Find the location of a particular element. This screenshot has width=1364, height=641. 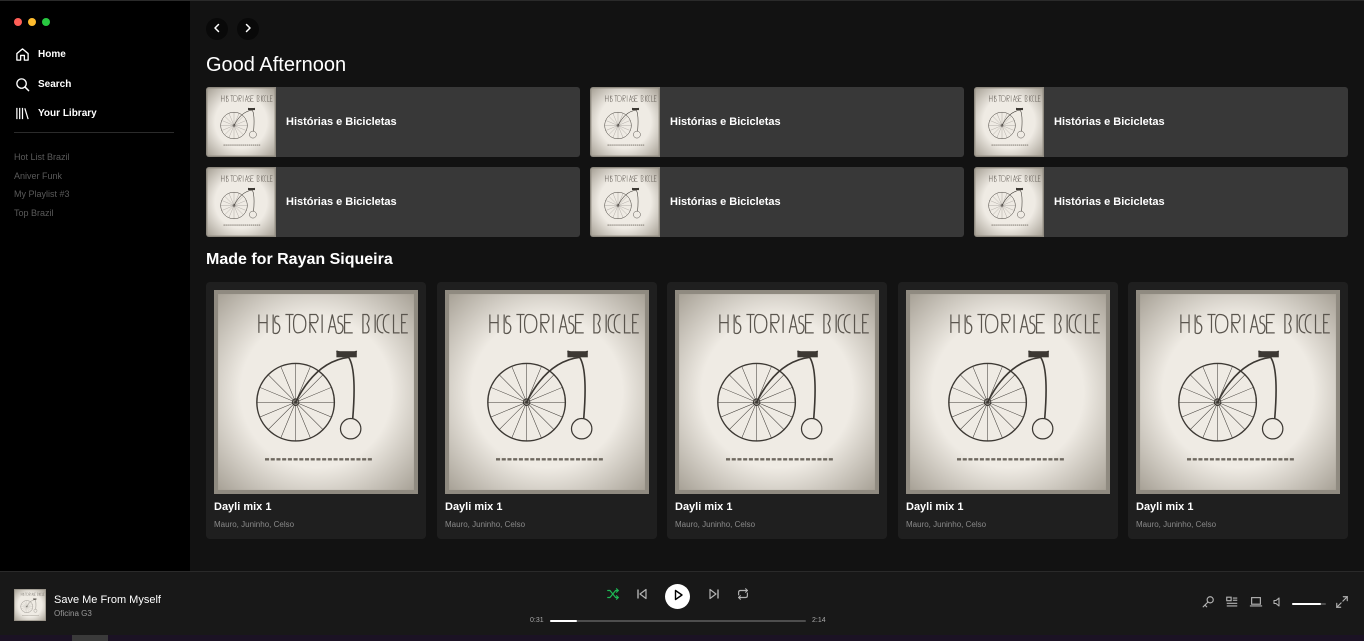

volume-fill is located at coordinates (1306, 604).